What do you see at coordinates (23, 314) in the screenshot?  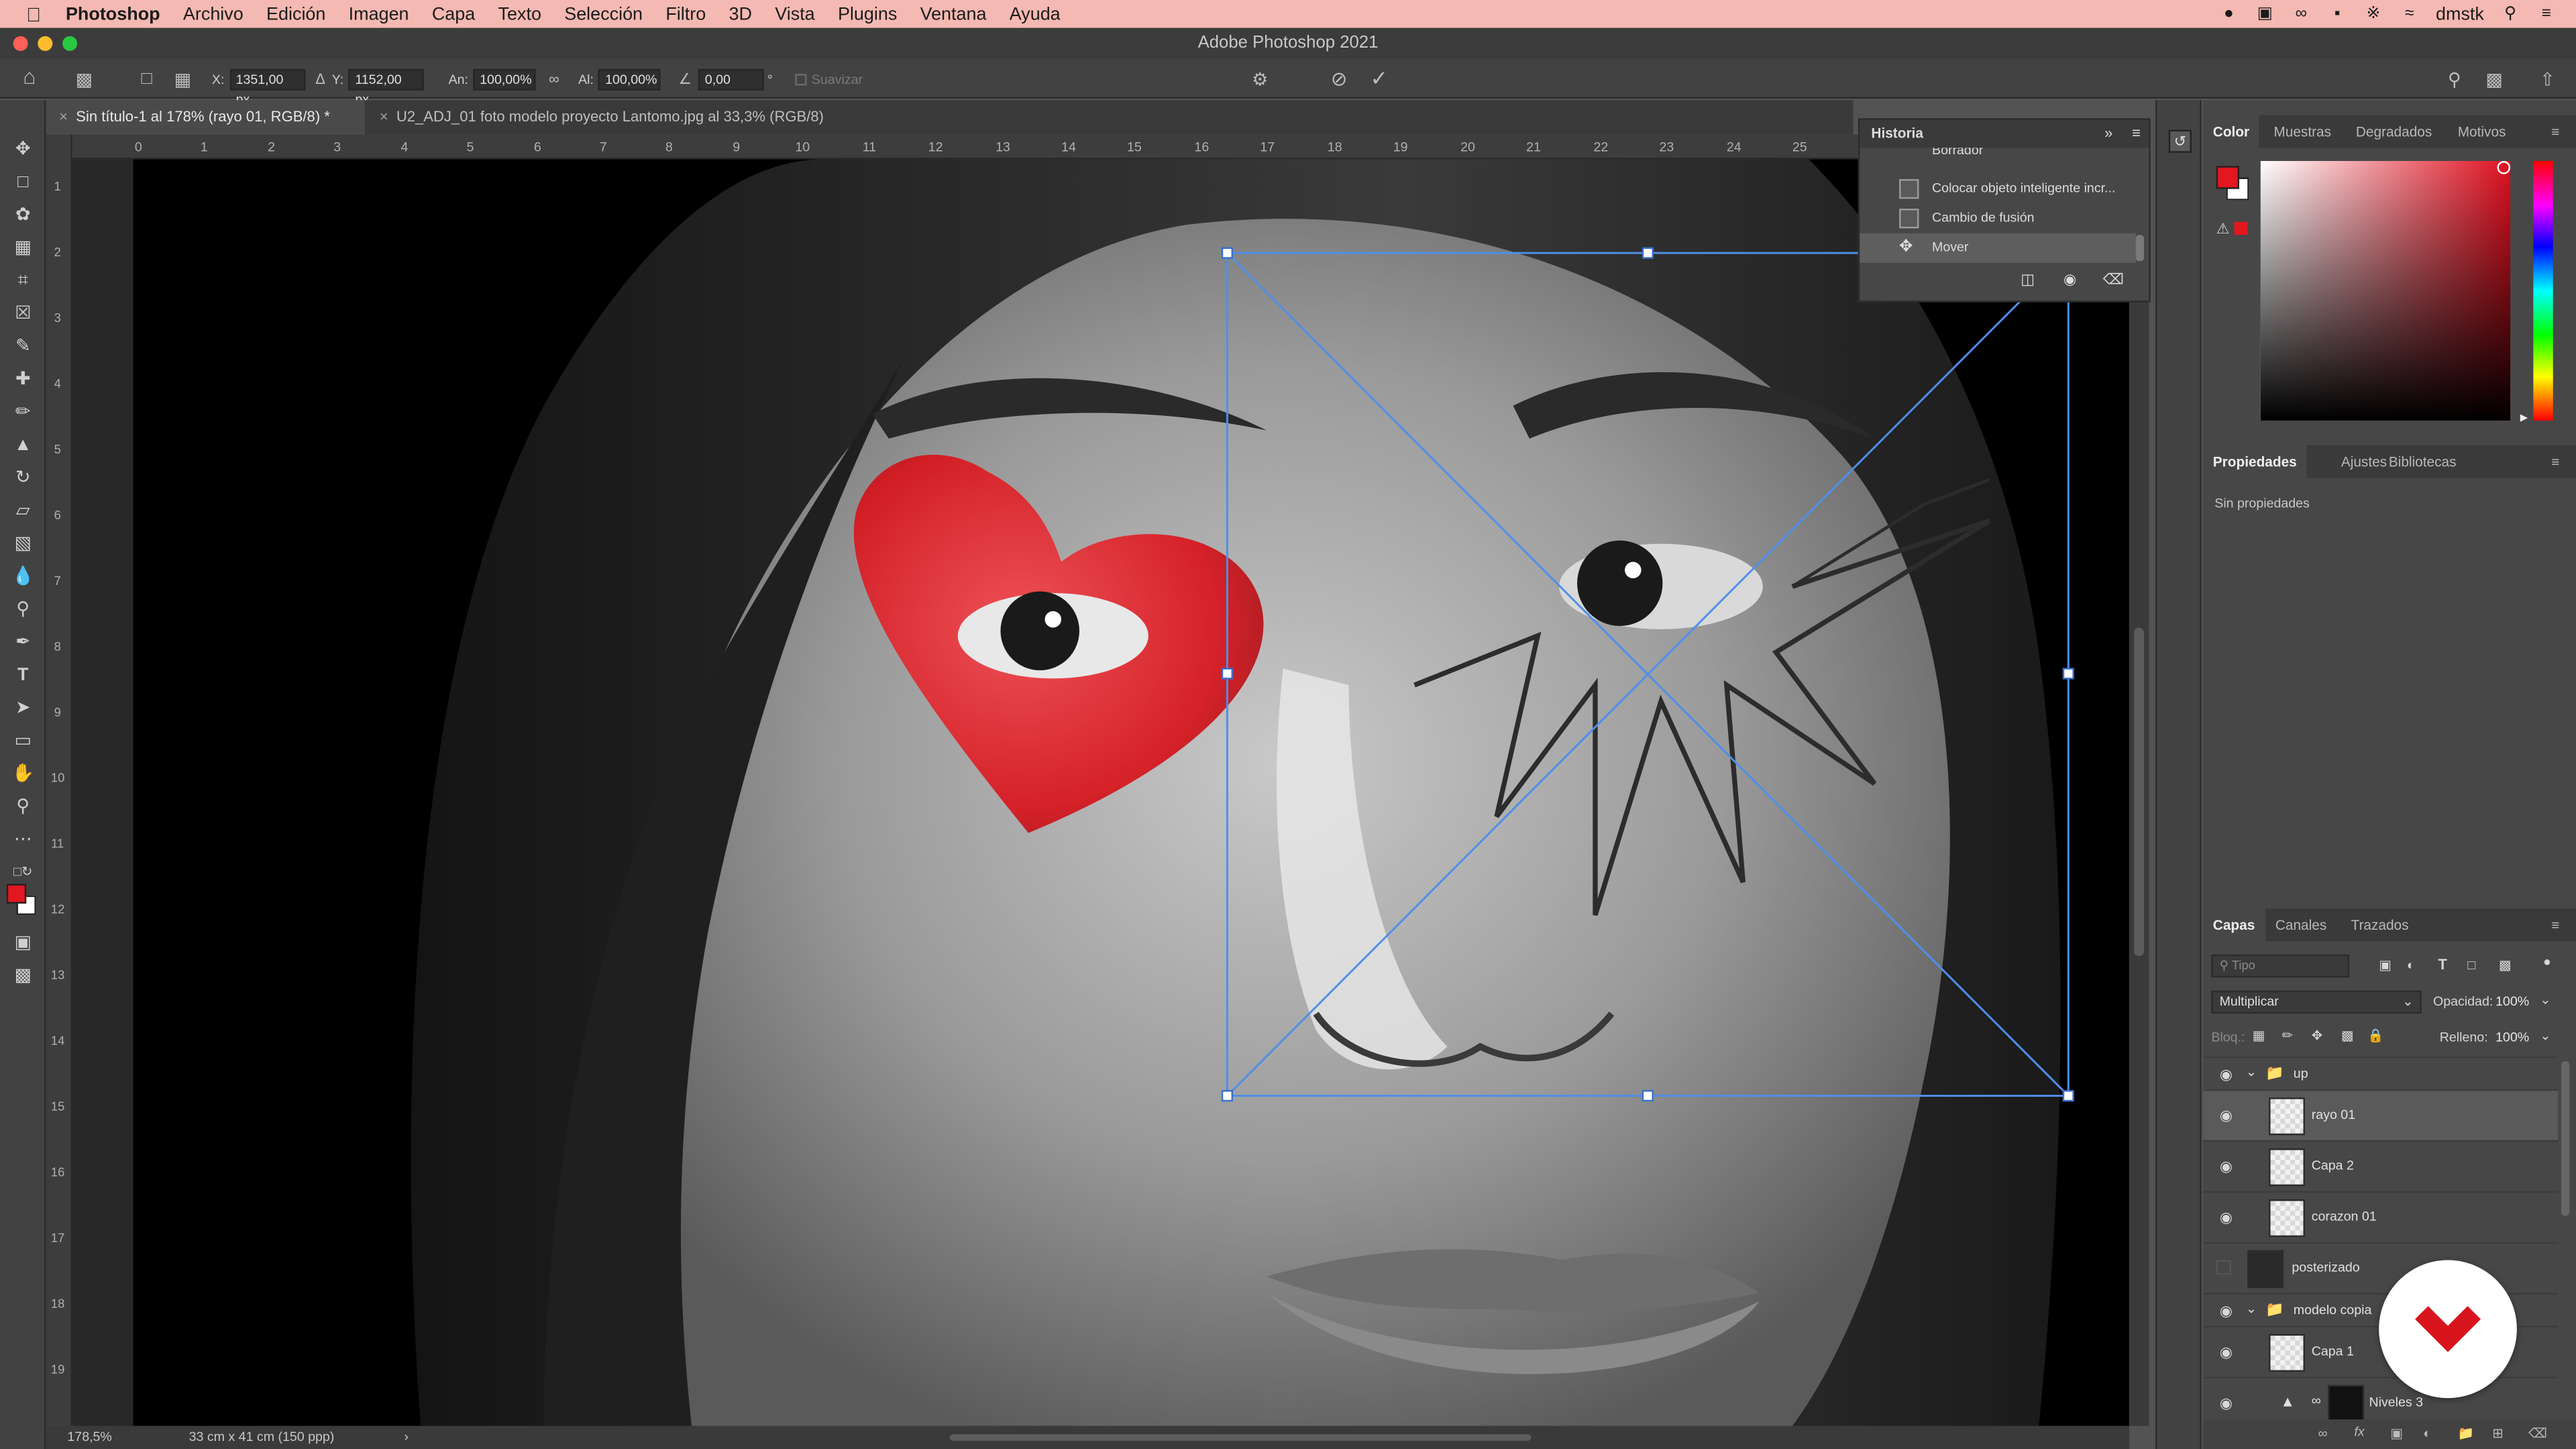 I see `frame-tool-icon: ☒` at bounding box center [23, 314].